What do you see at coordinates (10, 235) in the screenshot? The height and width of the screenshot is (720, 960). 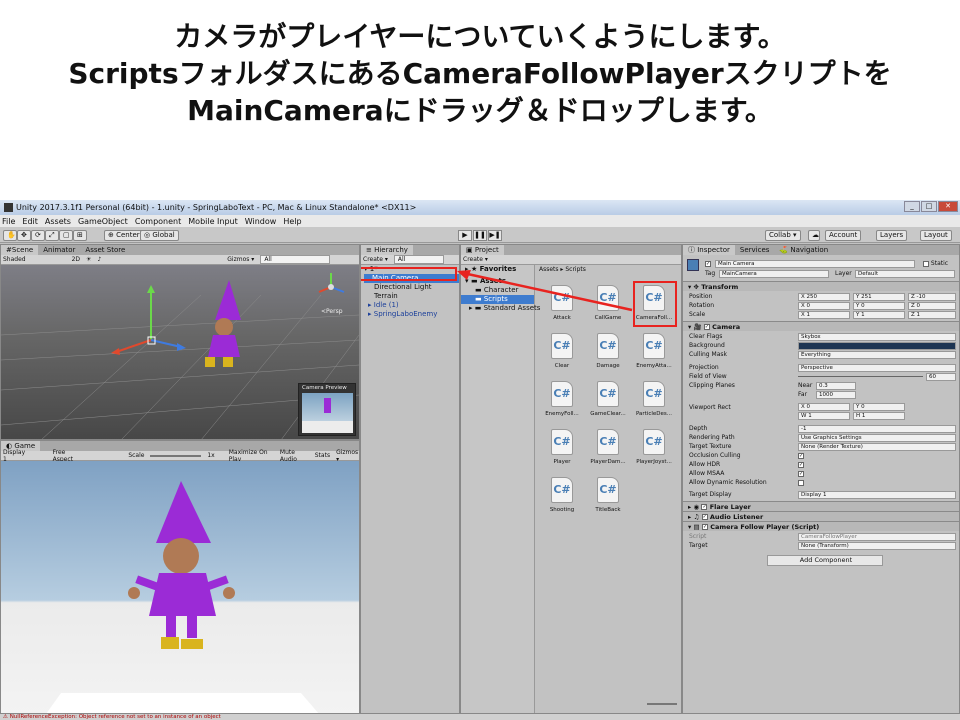 I see `hand-tool-icon: ✋` at bounding box center [10, 235].